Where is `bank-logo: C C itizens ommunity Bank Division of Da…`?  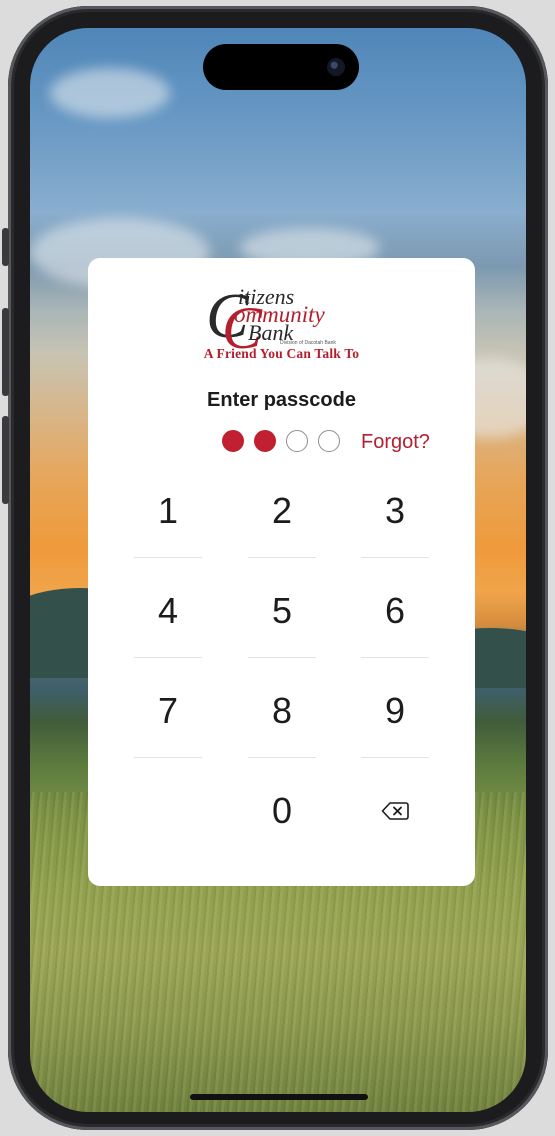 bank-logo: C C itizens ommunity Bank Division of Da… is located at coordinates (281, 324).